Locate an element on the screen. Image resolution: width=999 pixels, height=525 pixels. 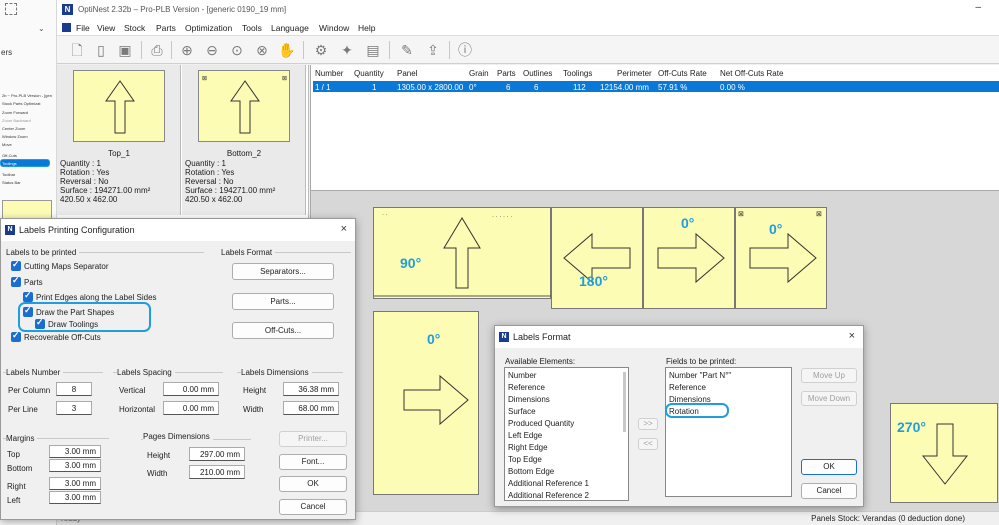
column-header: Panel is located at coordinates (407, 73).